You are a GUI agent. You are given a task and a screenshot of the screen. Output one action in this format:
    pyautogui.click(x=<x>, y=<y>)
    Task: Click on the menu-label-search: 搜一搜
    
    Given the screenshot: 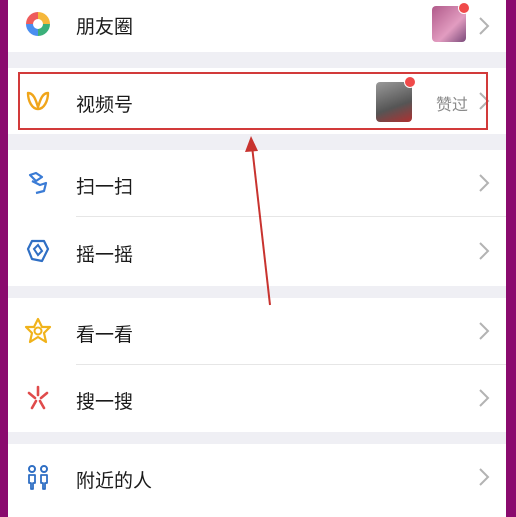 What is the action you would take?
    pyautogui.click(x=105, y=402)
    